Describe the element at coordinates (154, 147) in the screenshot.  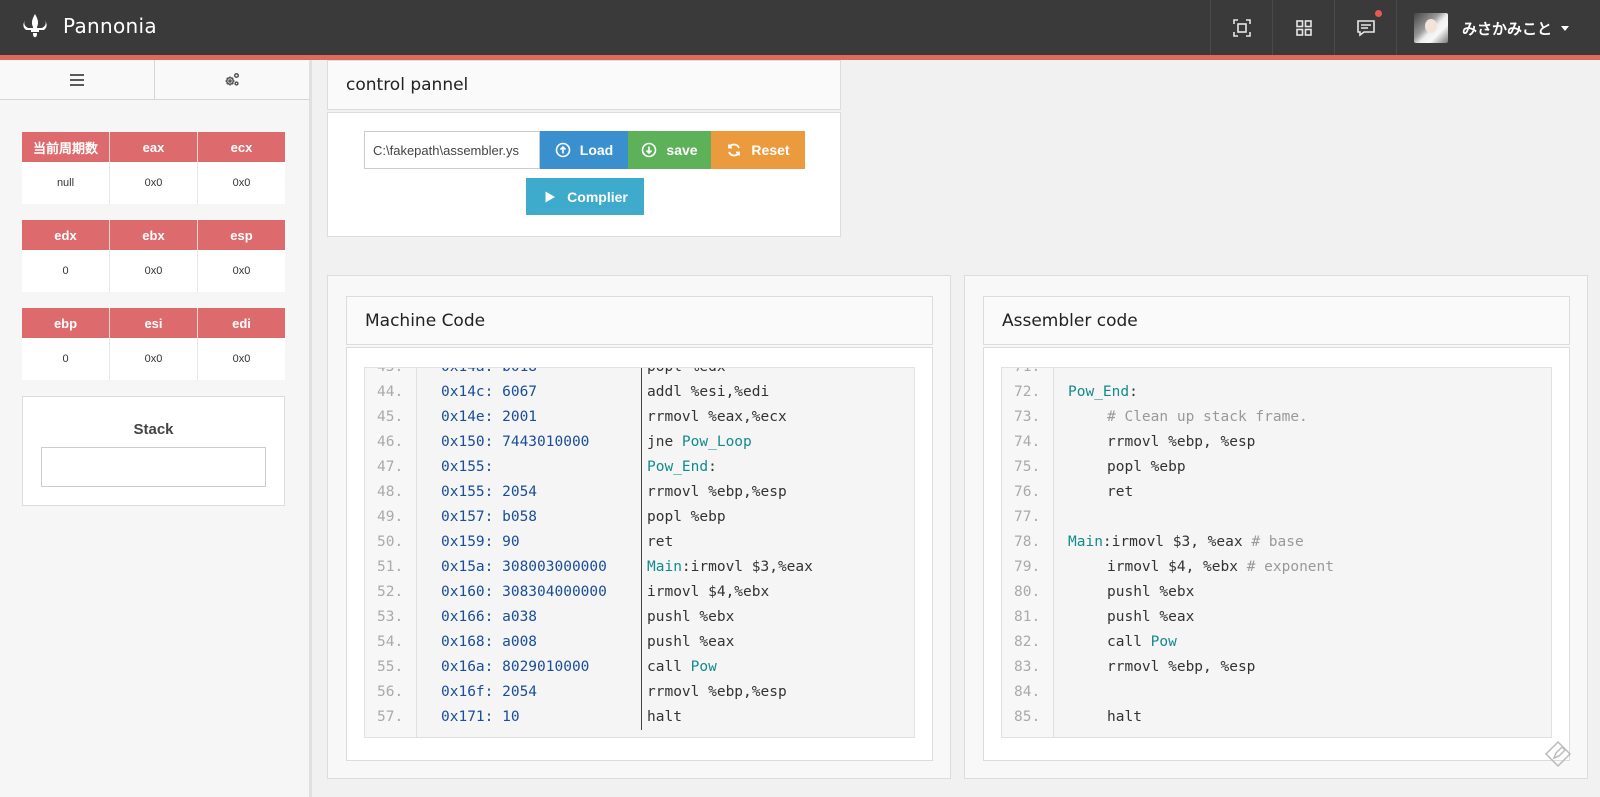
I see `register-header: eax` at that location.